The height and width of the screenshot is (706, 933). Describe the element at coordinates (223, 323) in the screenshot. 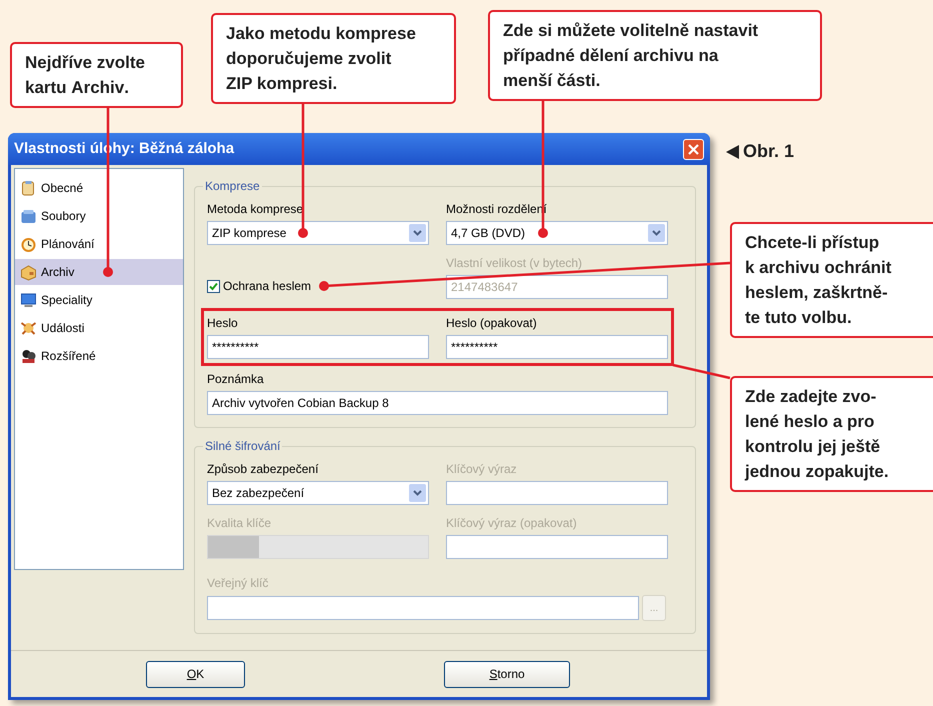

I see `field-label: Heslo` at that location.